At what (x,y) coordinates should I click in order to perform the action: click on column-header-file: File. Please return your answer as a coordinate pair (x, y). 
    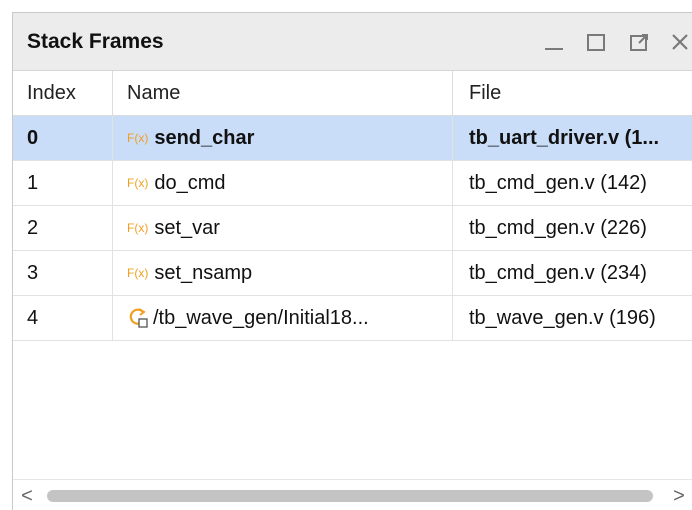
    Looking at the image, I should click on (572, 93).